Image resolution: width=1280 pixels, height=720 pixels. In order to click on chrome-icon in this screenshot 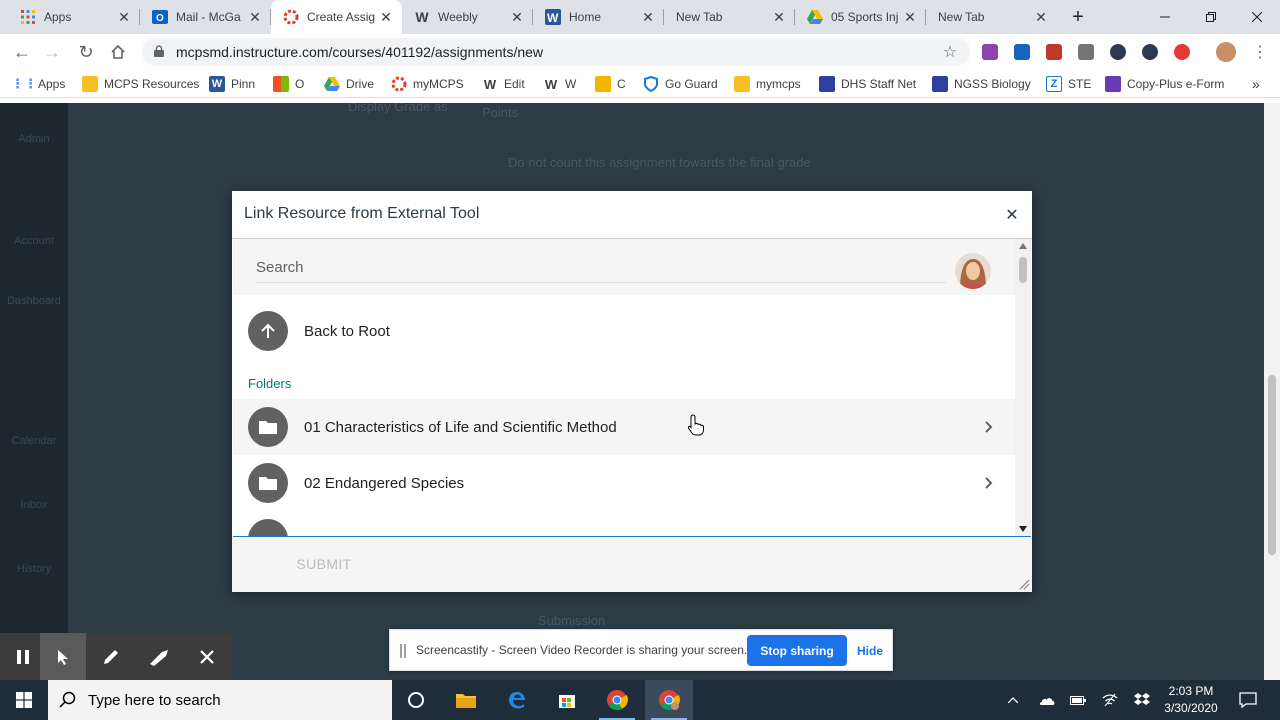, I will do `click(617, 700)`.